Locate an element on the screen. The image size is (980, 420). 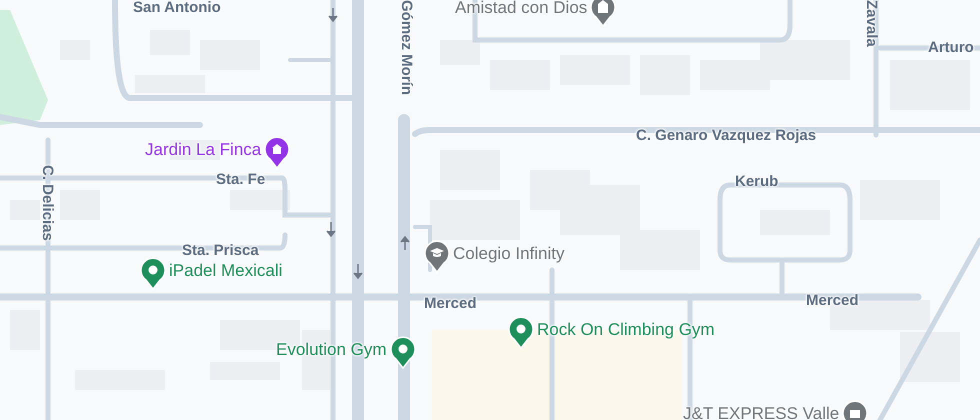
street-label: San Antonio is located at coordinates (177, 7).